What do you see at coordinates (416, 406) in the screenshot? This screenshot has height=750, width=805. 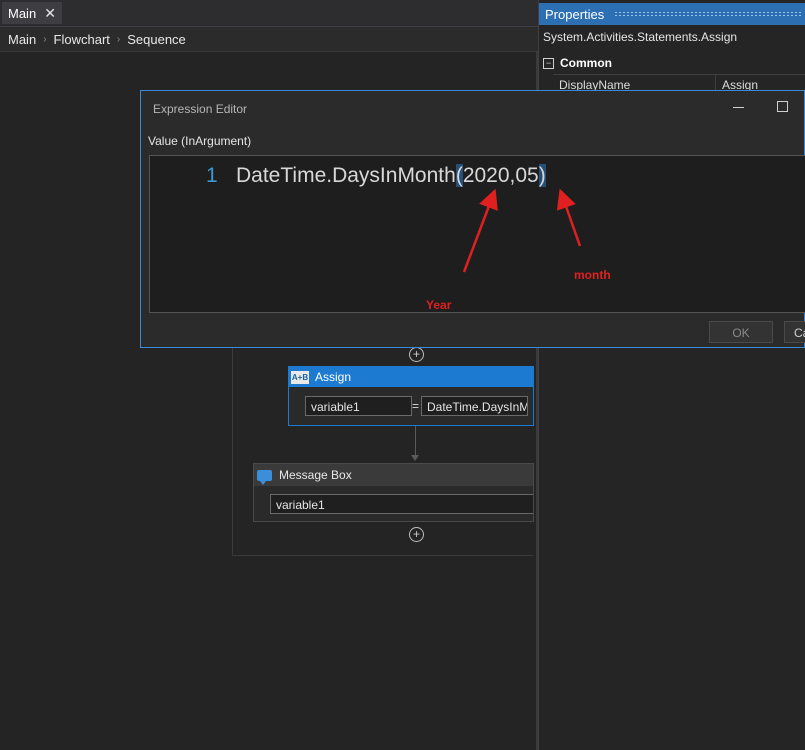 I see `equals-sign: =` at bounding box center [416, 406].